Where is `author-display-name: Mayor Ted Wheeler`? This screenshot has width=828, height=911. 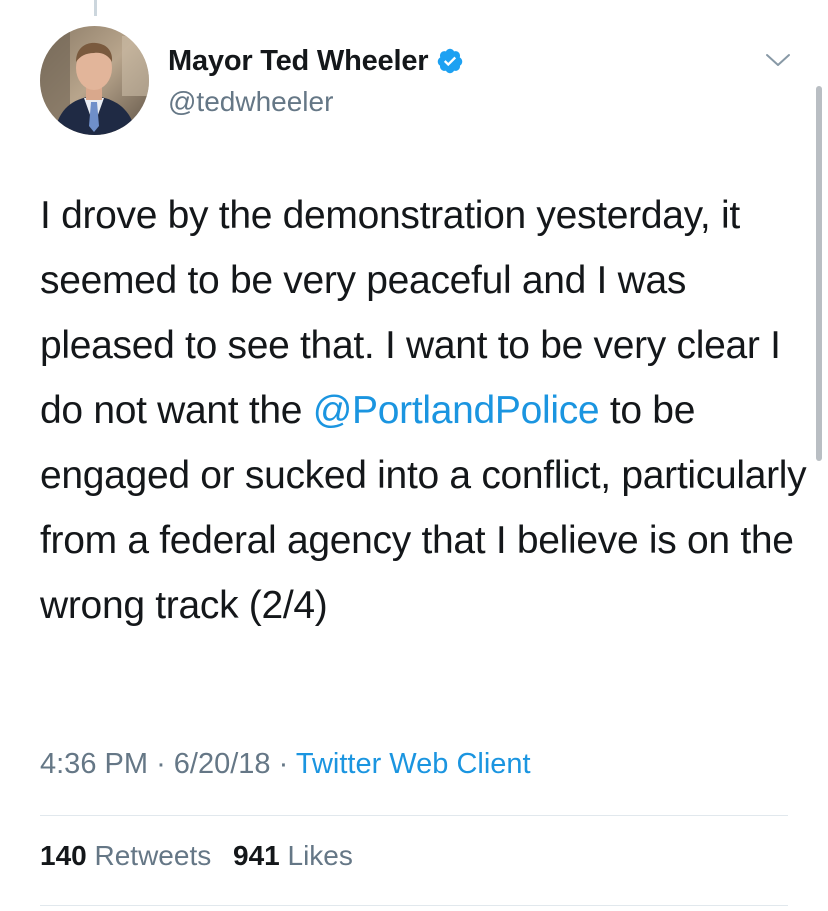 author-display-name: Mayor Ted Wheeler is located at coordinates (298, 61).